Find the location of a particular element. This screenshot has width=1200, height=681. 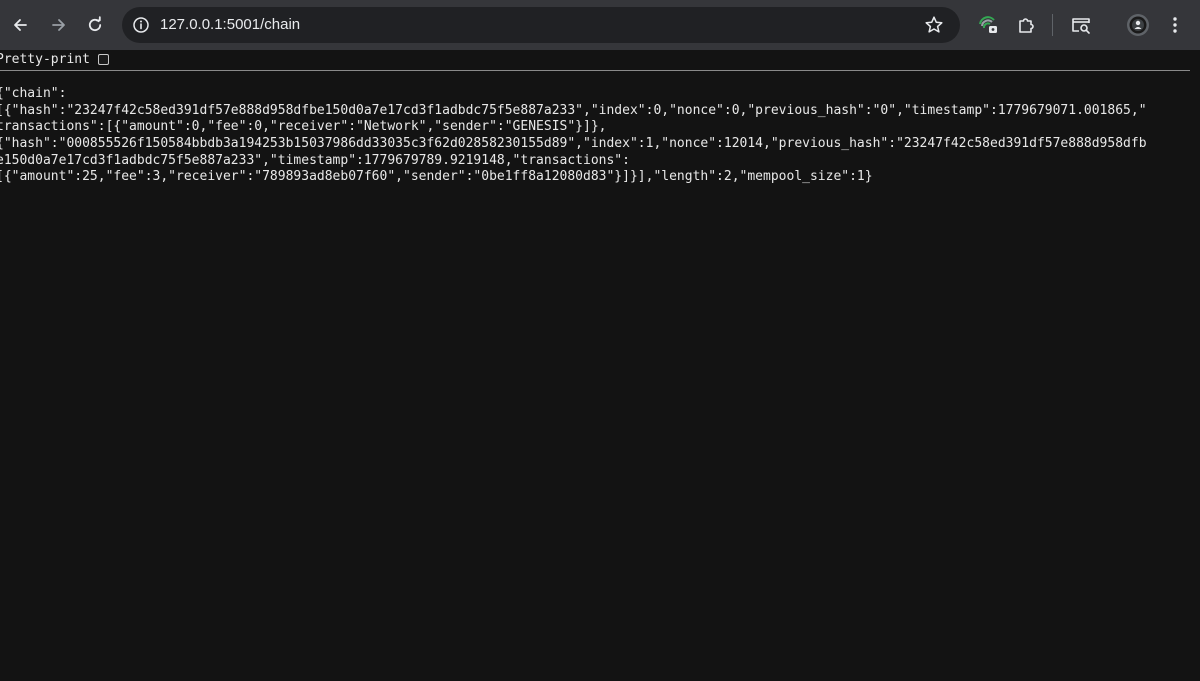

pretty-print-label: Pretty-print is located at coordinates (45, 59).